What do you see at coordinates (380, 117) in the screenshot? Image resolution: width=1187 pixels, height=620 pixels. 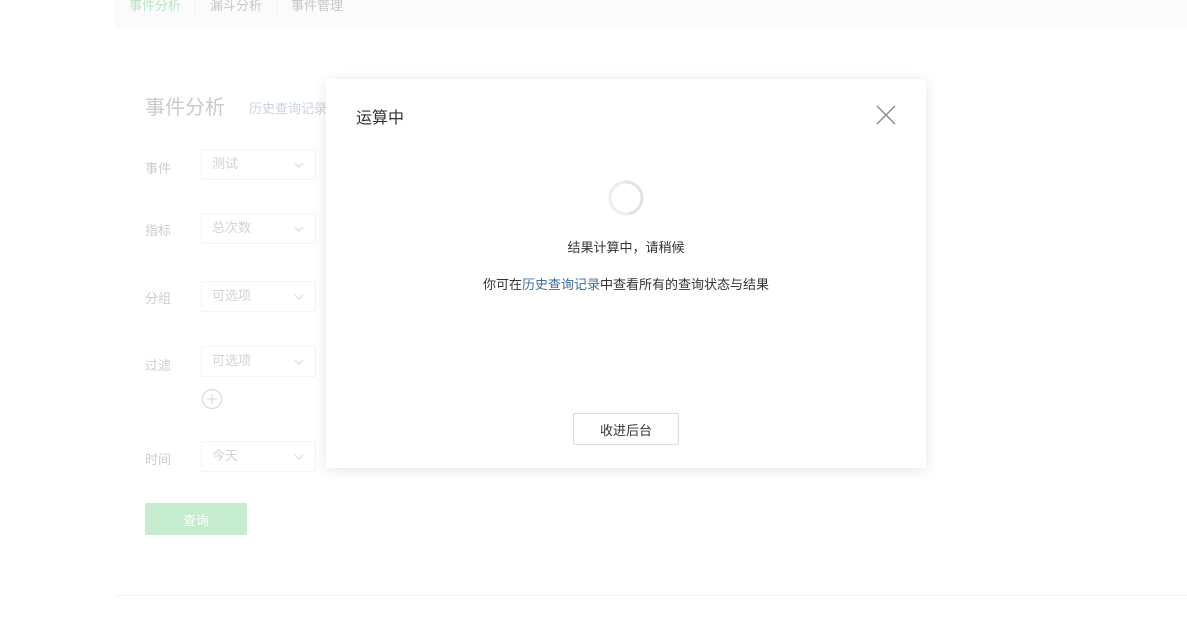 I see `dialog-title: 运算中` at bounding box center [380, 117].